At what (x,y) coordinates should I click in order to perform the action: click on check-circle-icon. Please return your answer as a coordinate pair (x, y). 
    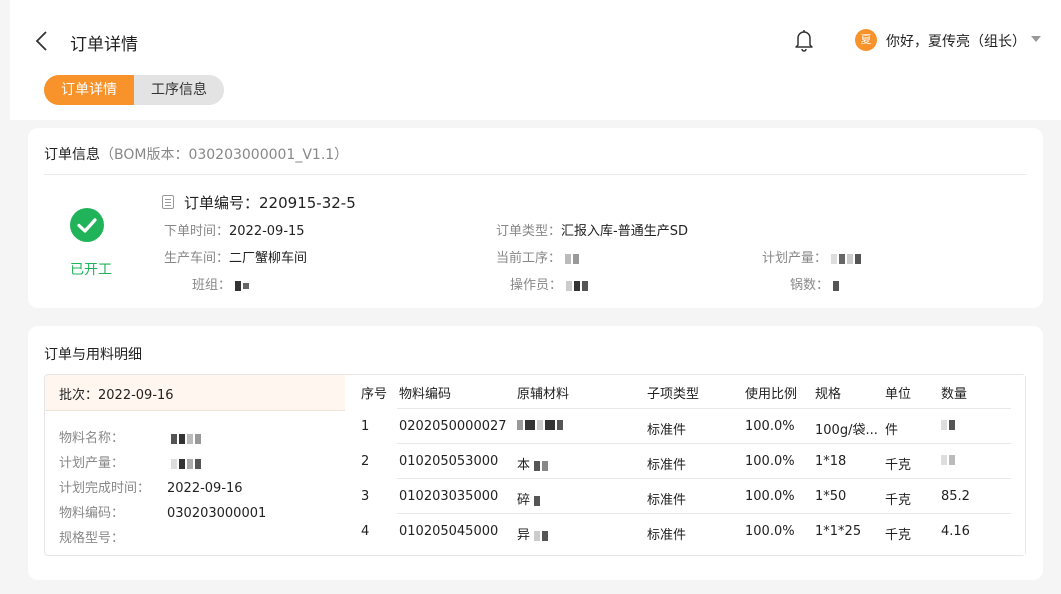
    Looking at the image, I should click on (87, 225).